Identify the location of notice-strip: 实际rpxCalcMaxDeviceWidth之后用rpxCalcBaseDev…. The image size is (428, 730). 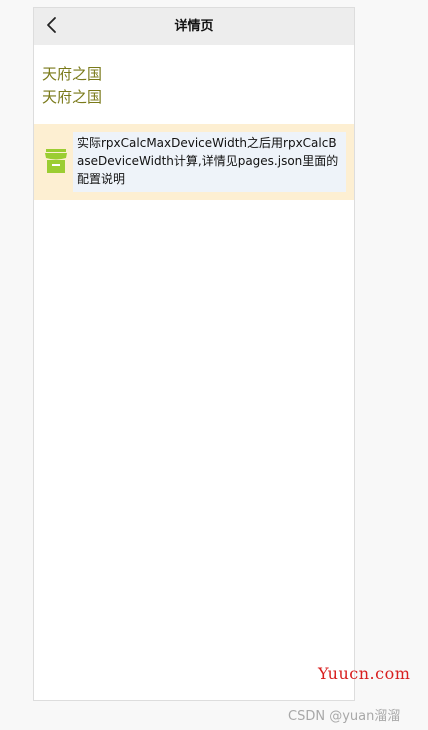
(194, 162).